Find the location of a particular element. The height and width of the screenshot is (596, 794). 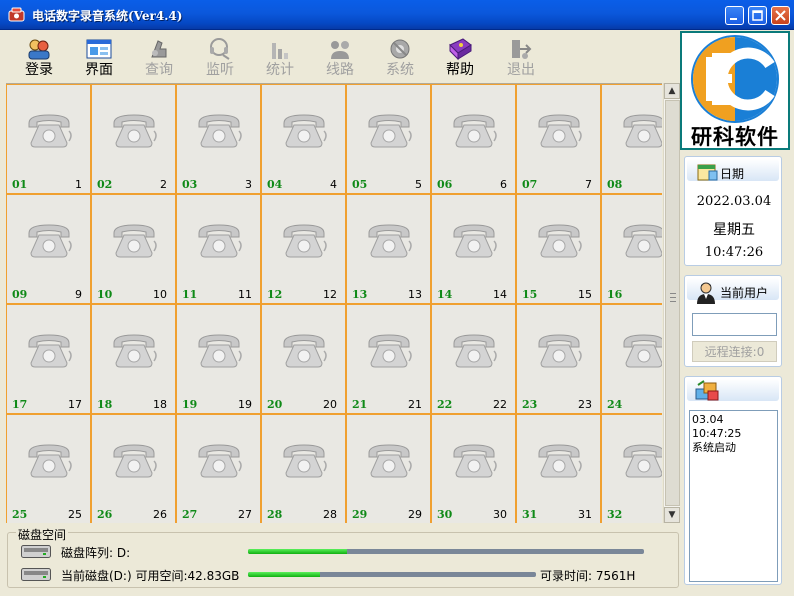

line-number: 15 is located at coordinates (585, 294).